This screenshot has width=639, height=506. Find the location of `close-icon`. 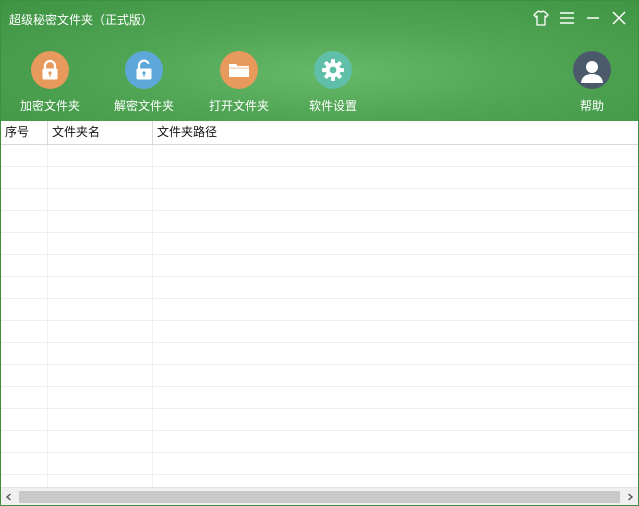

close-icon is located at coordinates (619, 18).